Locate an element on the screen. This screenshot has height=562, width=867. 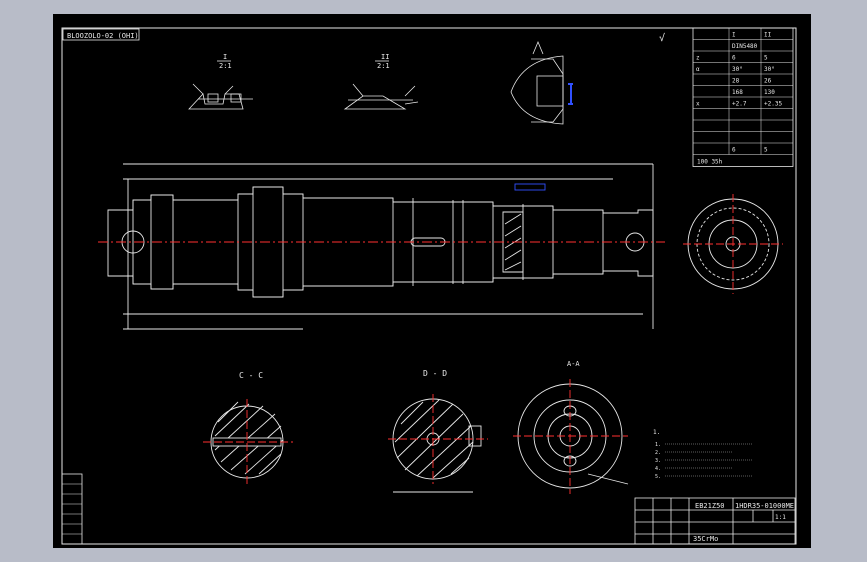
notes-heading: 1. is located at coordinates (656, 432).